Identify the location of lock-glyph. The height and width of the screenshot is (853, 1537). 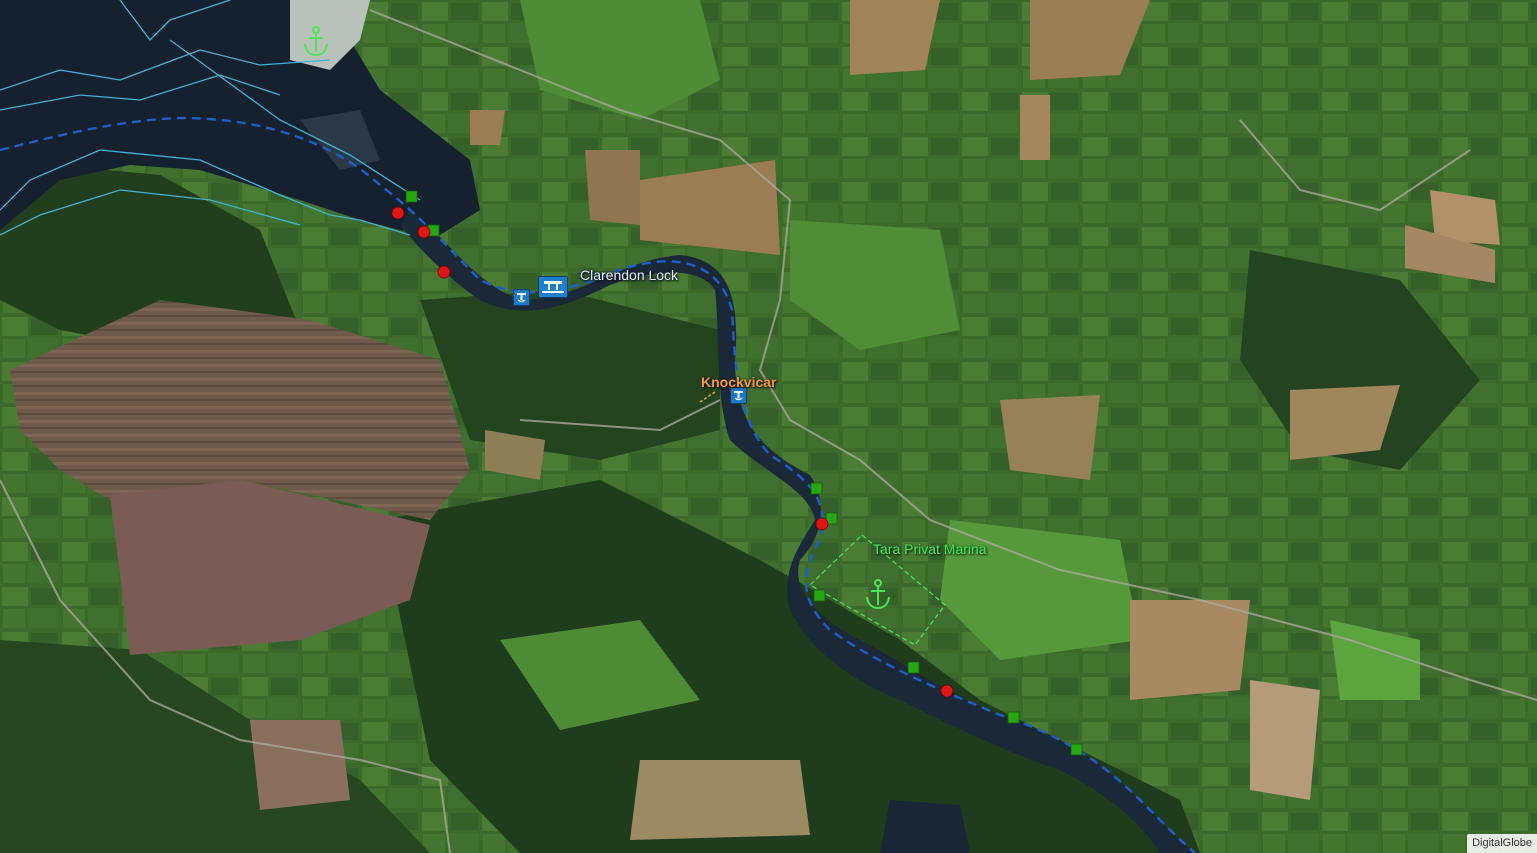
(553, 287).